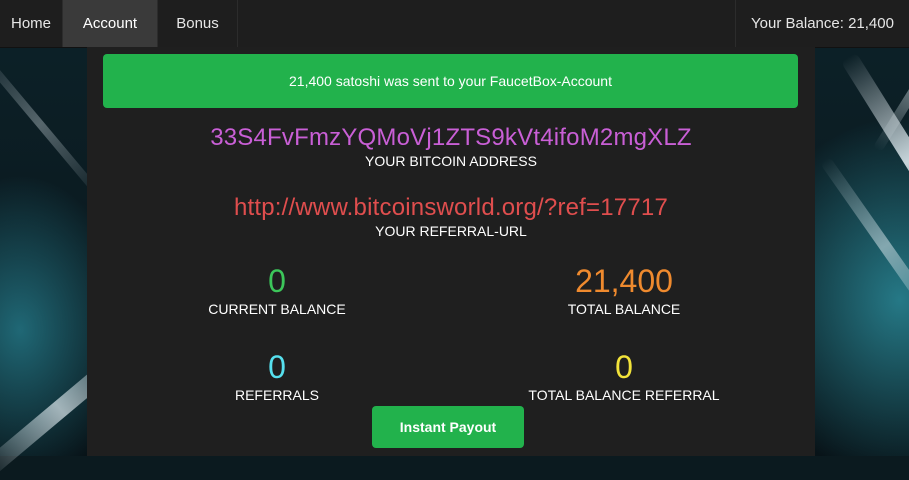 The height and width of the screenshot is (480, 909). What do you see at coordinates (822, 23) in the screenshot?
I see `balance-display: Your Balance: 21,400` at bounding box center [822, 23].